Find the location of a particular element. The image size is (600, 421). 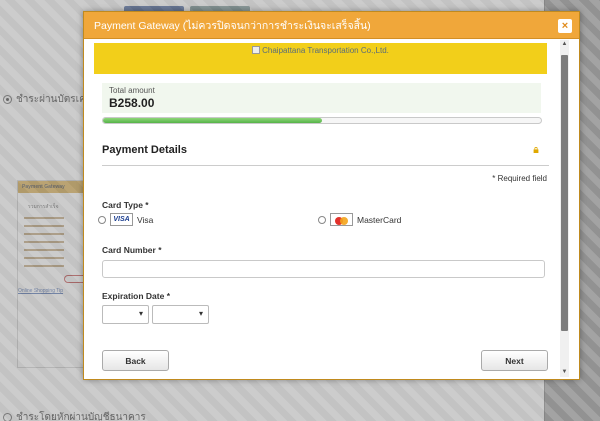

mastercard-radio is located at coordinates (322, 219).